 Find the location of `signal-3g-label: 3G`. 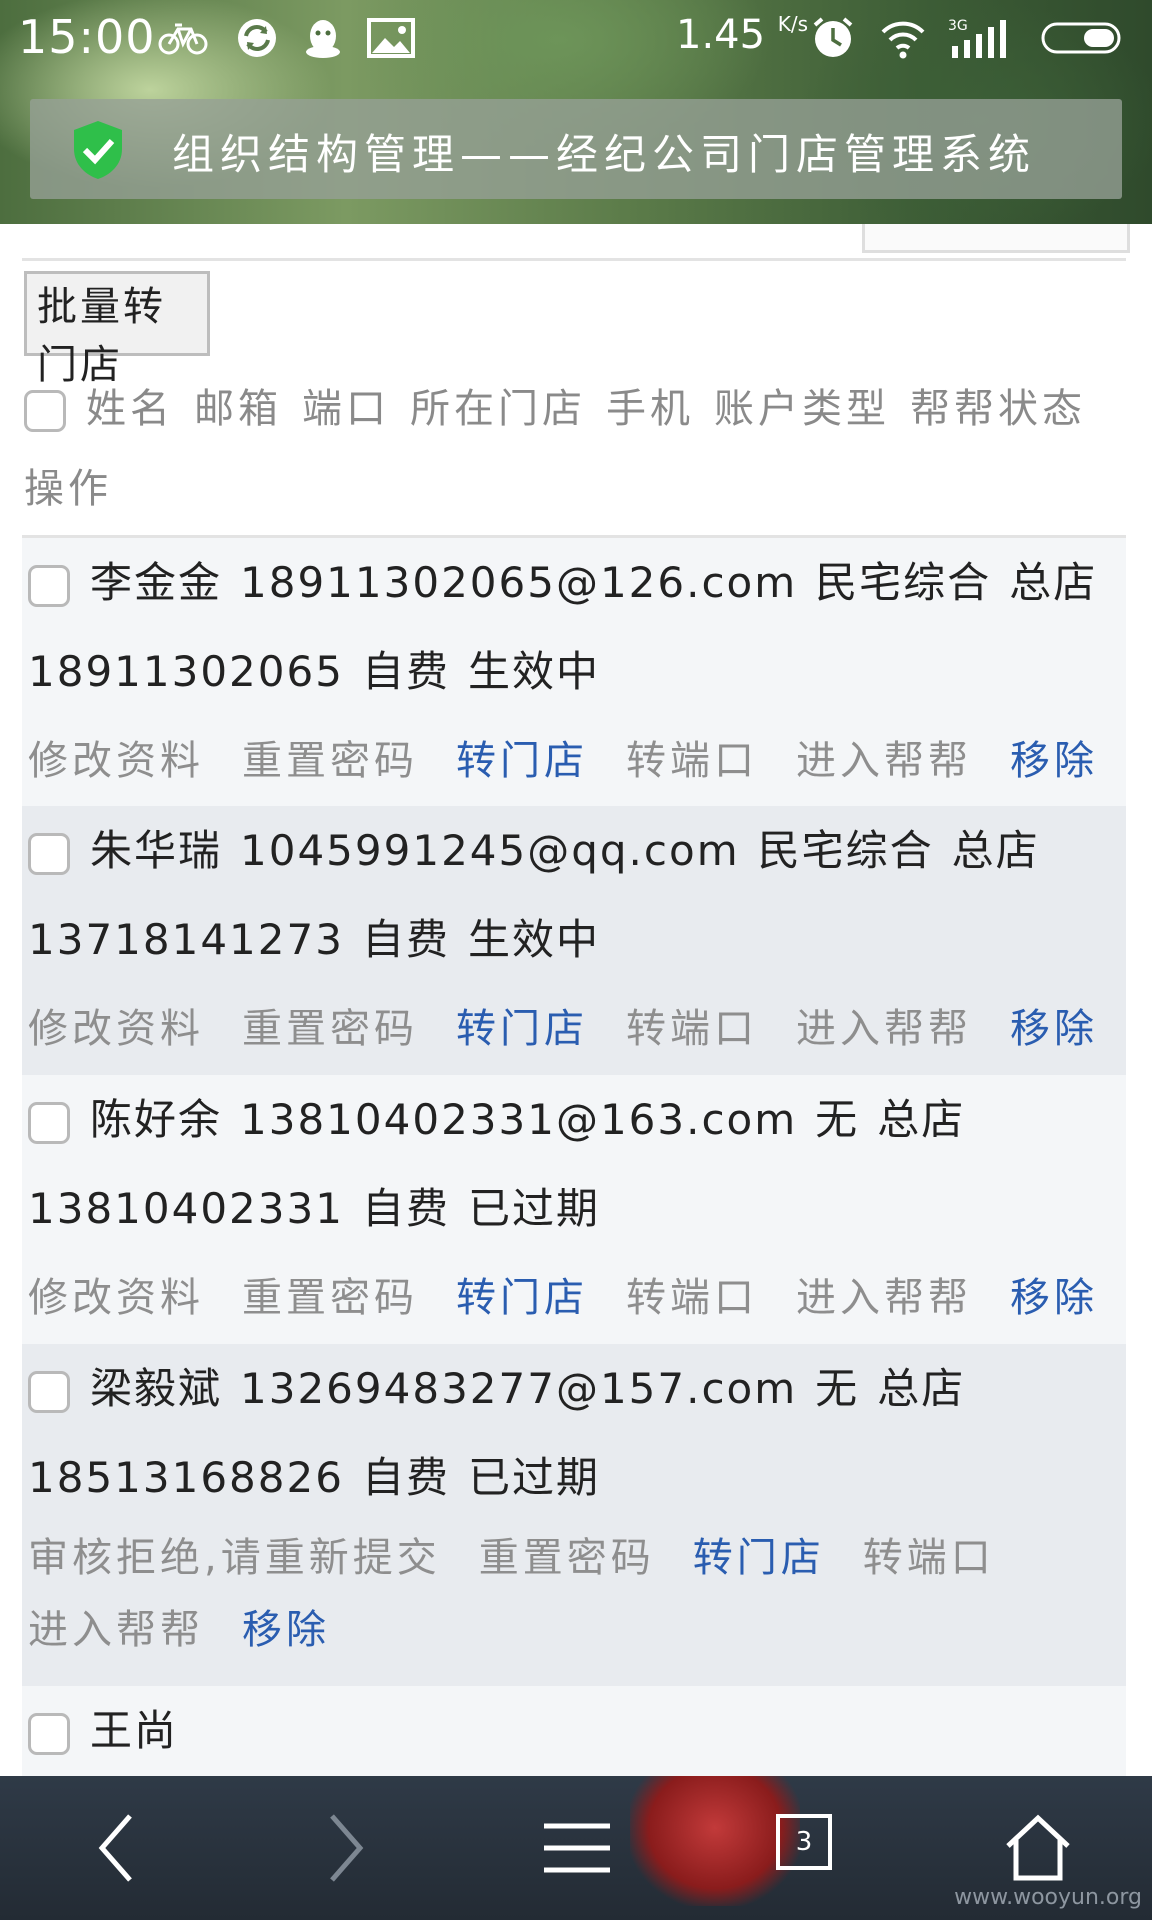

signal-3g-label: 3G is located at coordinates (958, 26).